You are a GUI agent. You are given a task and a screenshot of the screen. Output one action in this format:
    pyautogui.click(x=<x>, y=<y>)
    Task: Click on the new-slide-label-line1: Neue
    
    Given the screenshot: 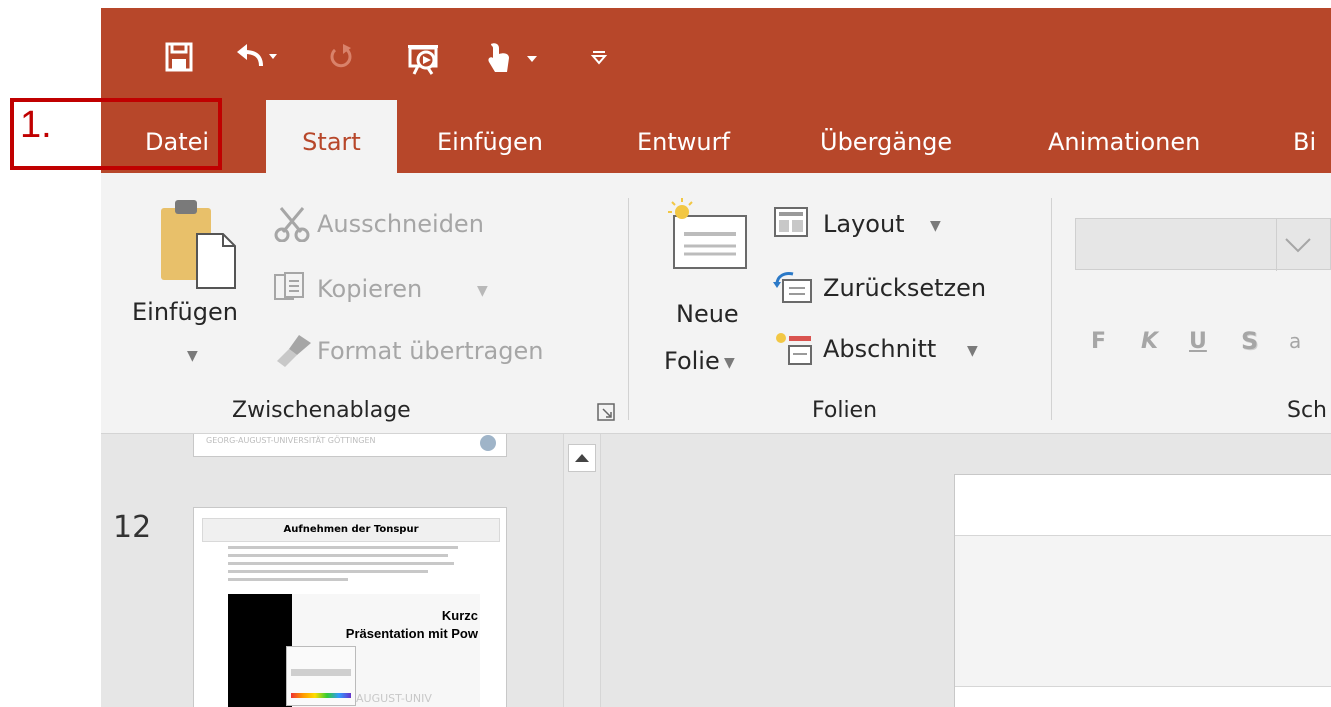 What is the action you would take?
    pyautogui.click(x=707, y=314)
    